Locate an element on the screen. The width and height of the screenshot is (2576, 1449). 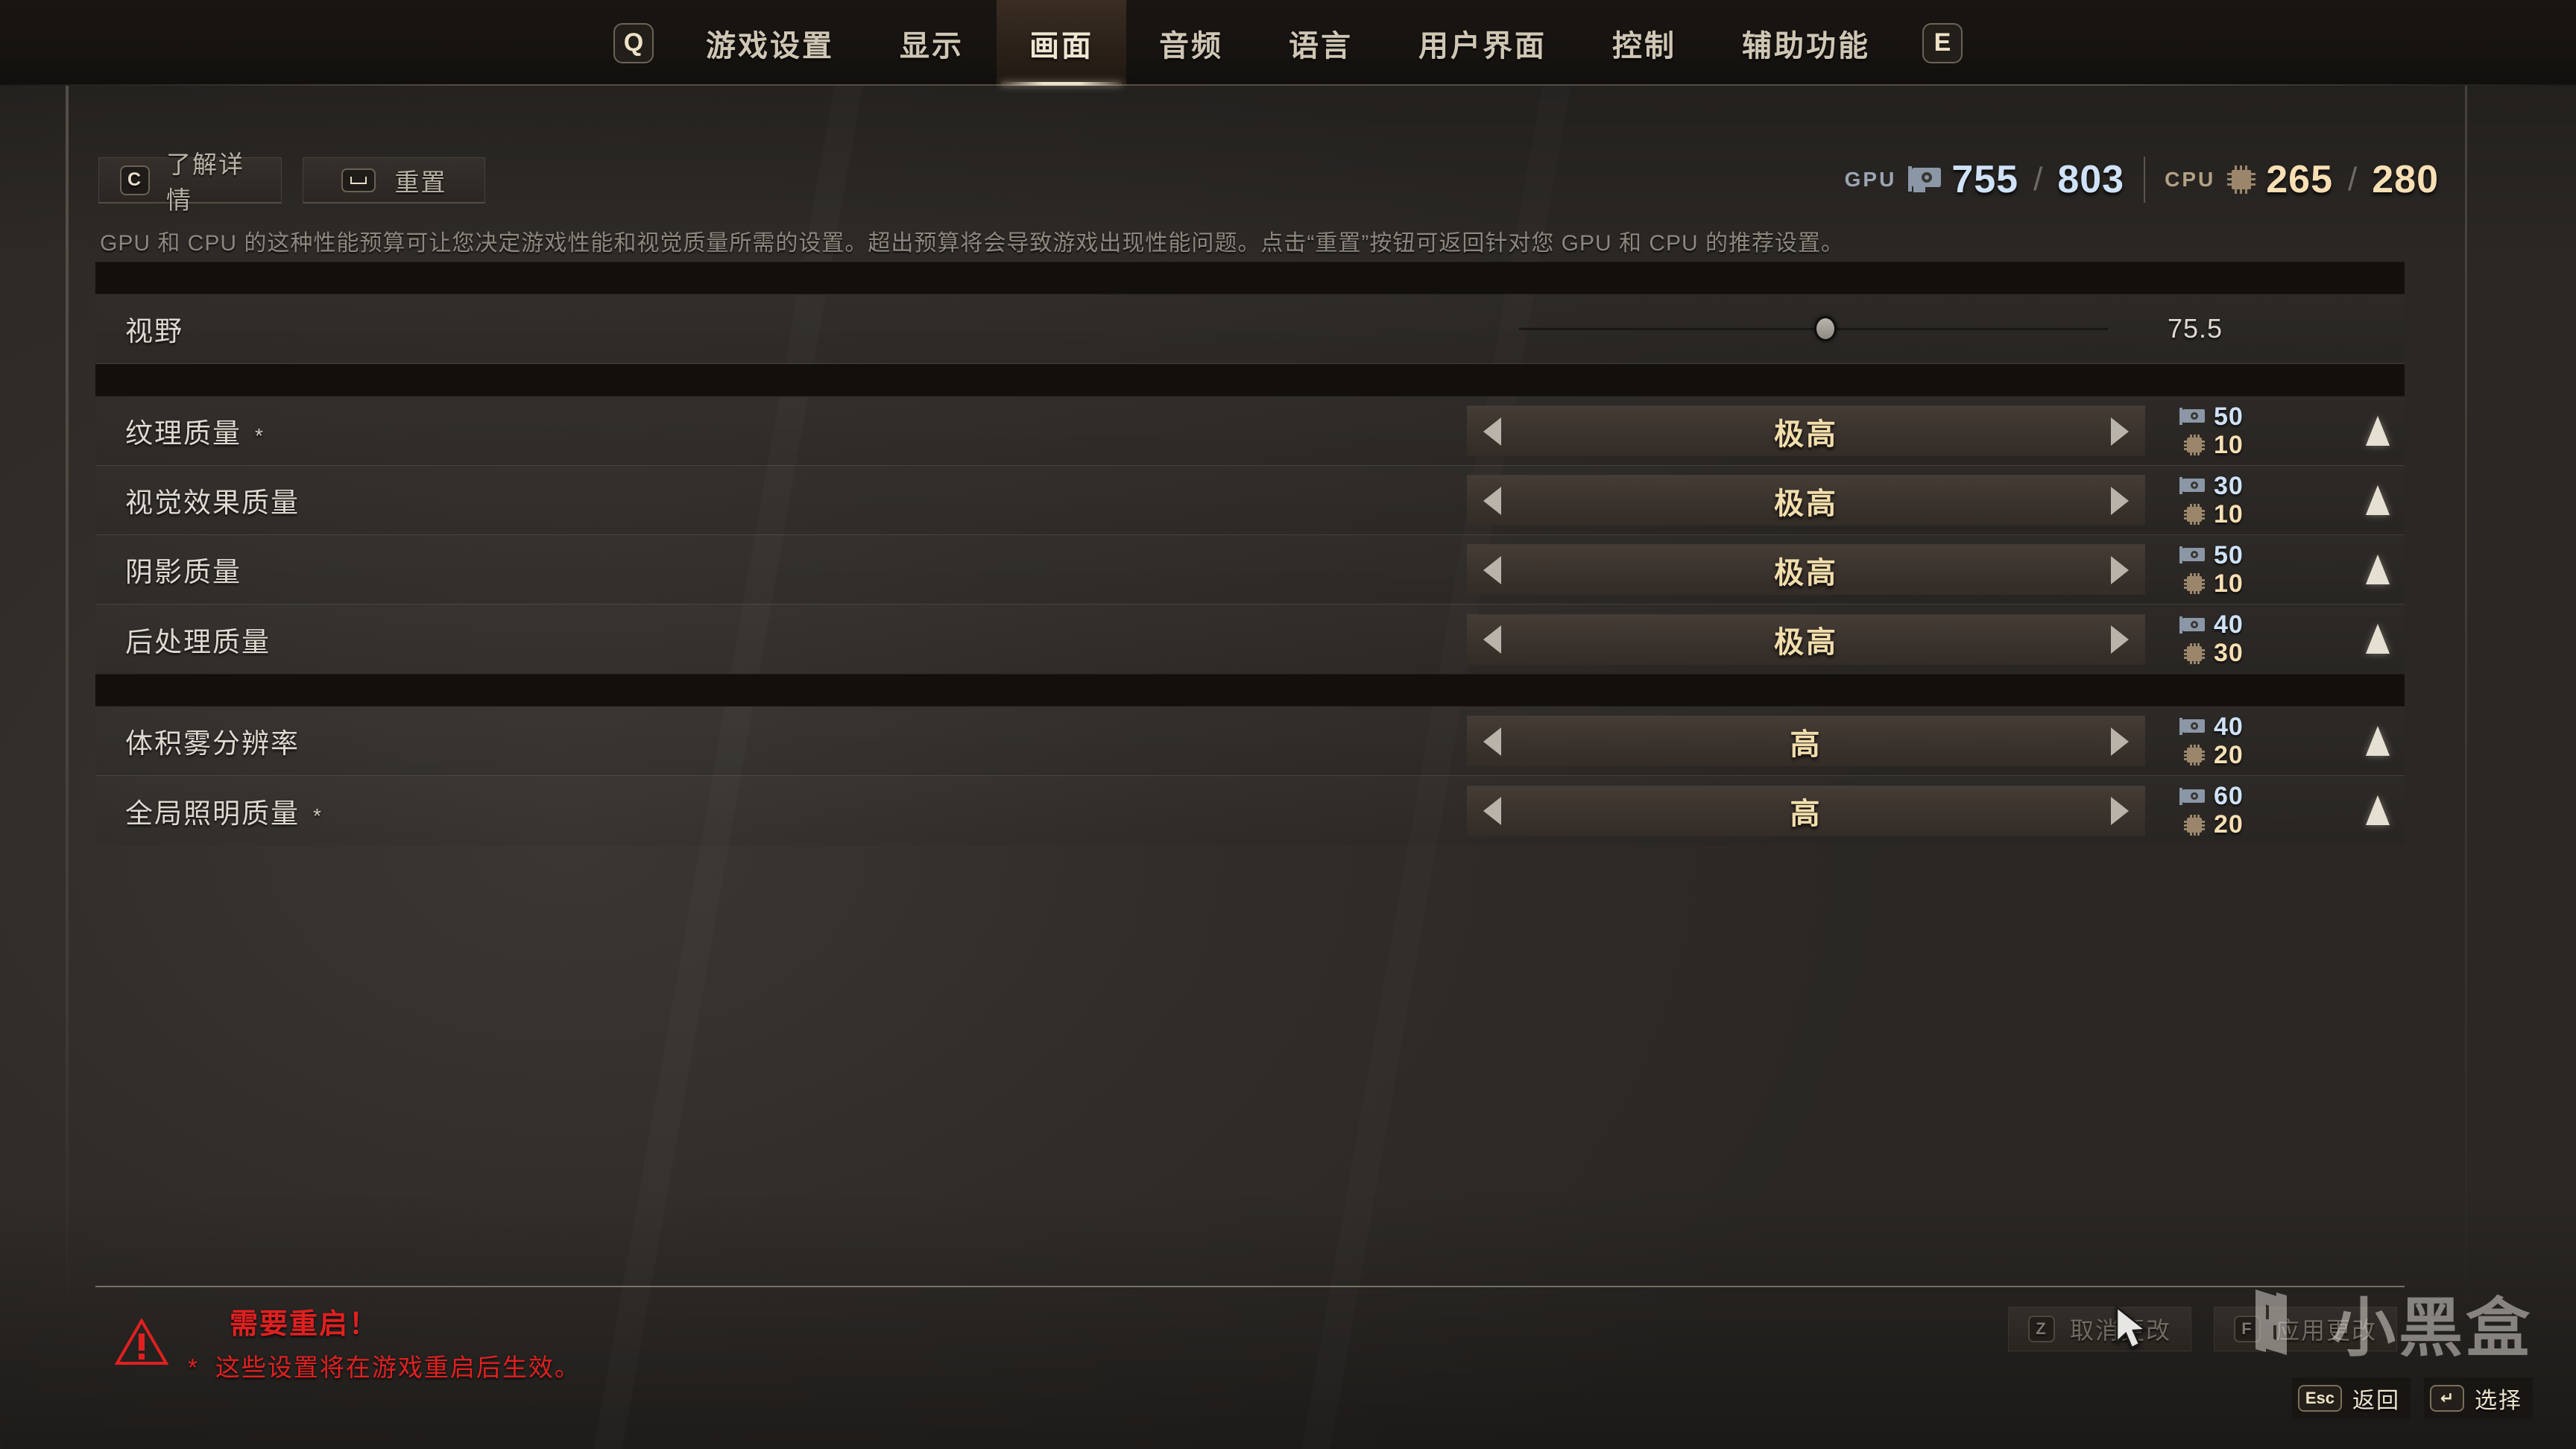
tab-graphics: 画面 is located at coordinates (1061, 43).